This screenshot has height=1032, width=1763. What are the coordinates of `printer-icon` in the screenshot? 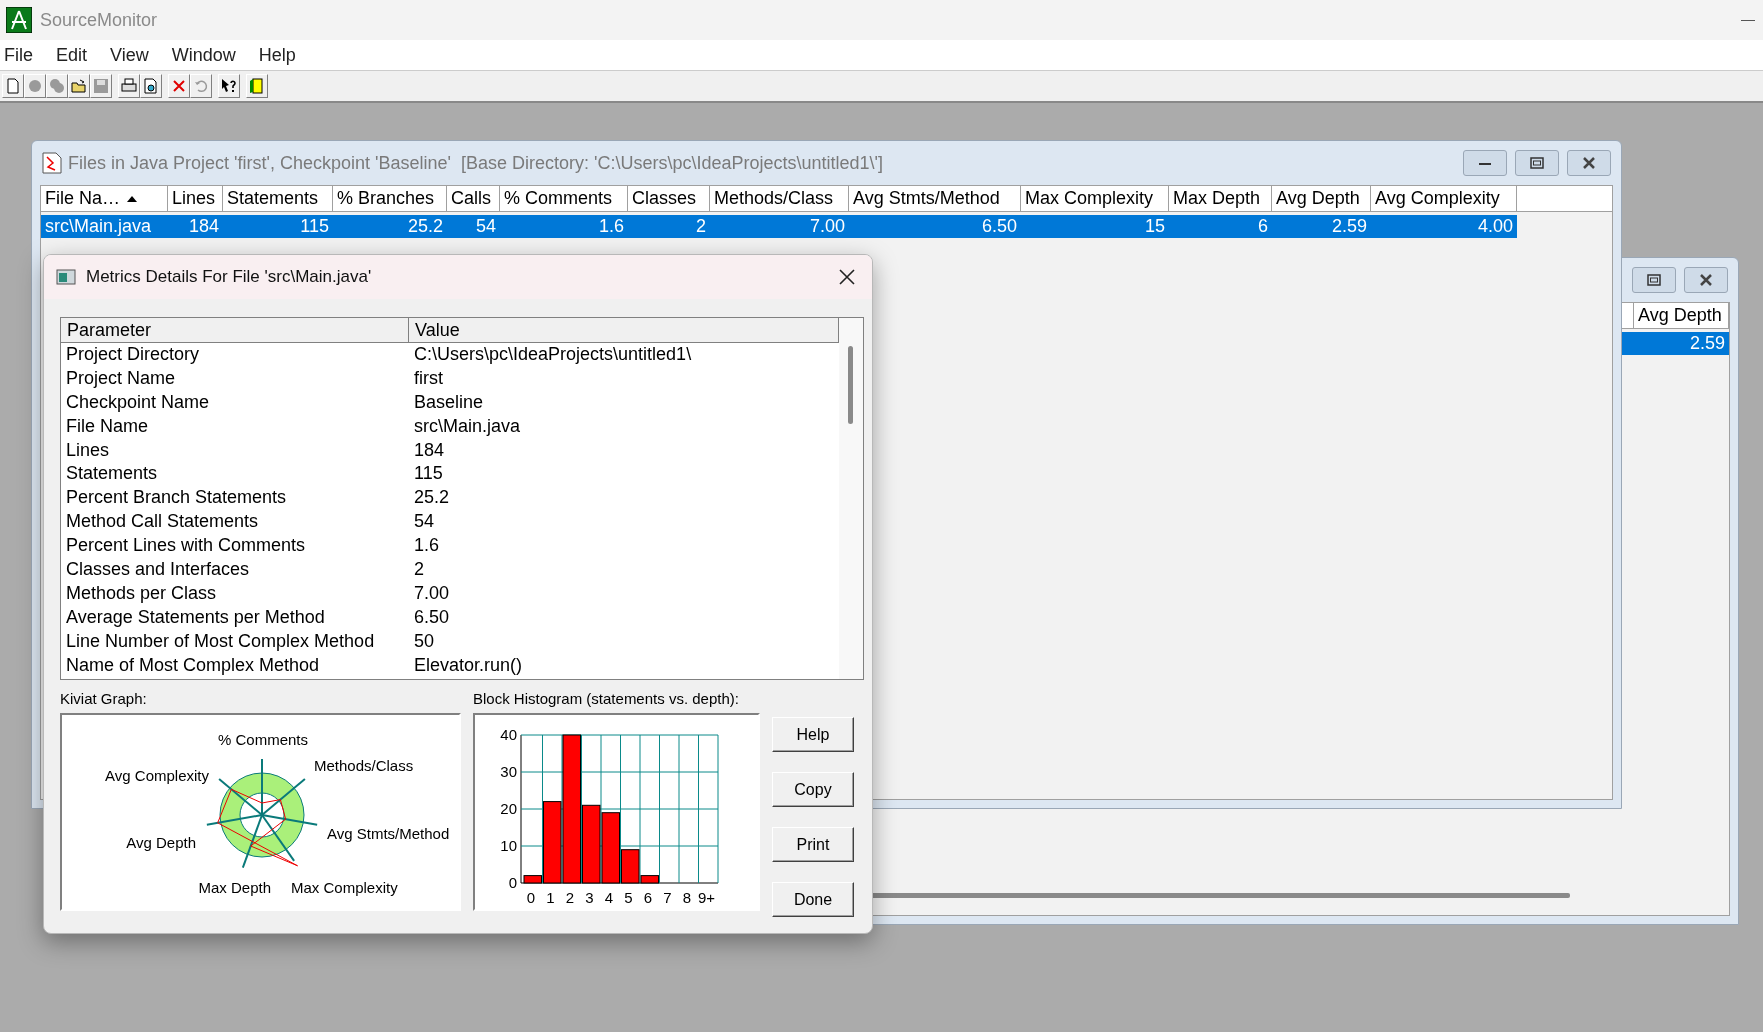 It's located at (129, 86).